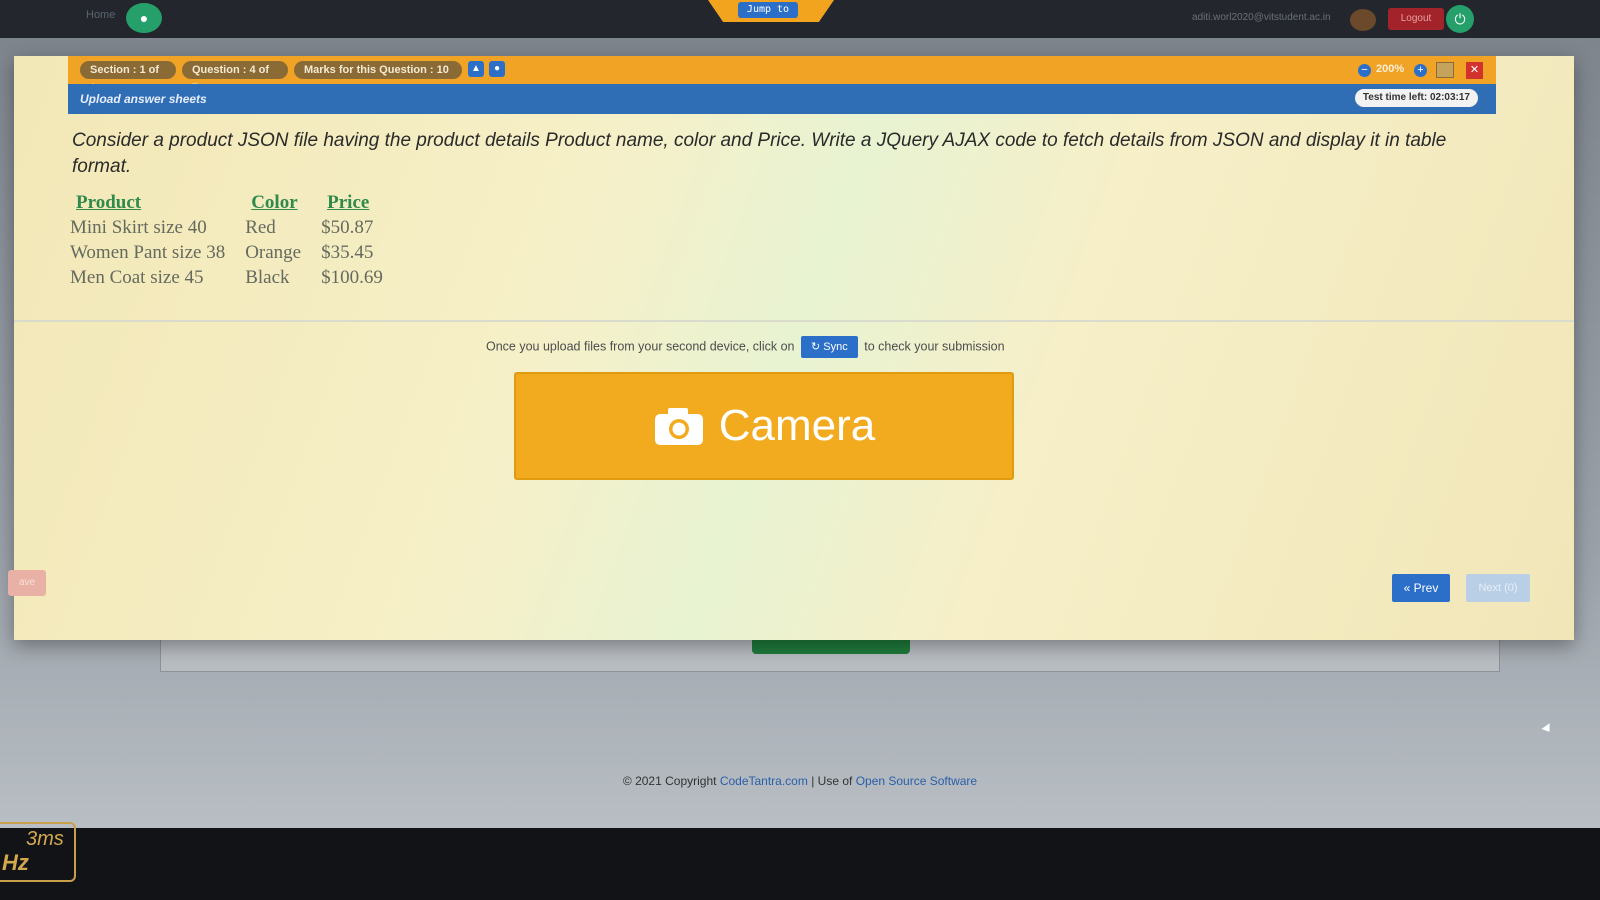 The width and height of the screenshot is (1600, 900). Describe the element at coordinates (1420, 70) in the screenshot. I see `zoom-in-button: +` at that location.